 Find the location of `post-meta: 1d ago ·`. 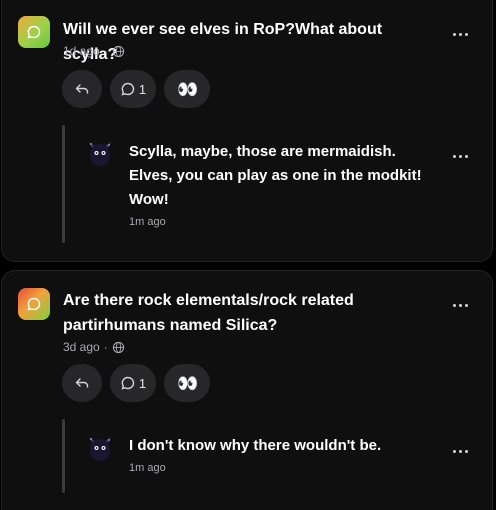

post-meta: 1d ago · is located at coordinates (94, 51).